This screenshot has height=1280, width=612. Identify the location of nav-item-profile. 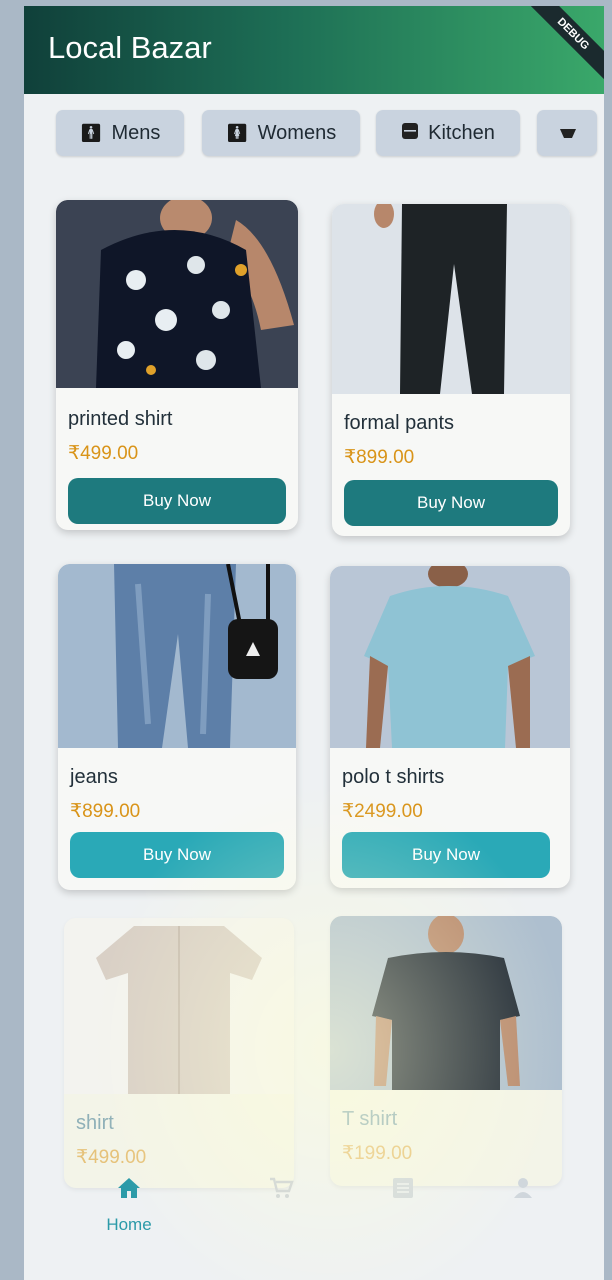
(523, 1191).